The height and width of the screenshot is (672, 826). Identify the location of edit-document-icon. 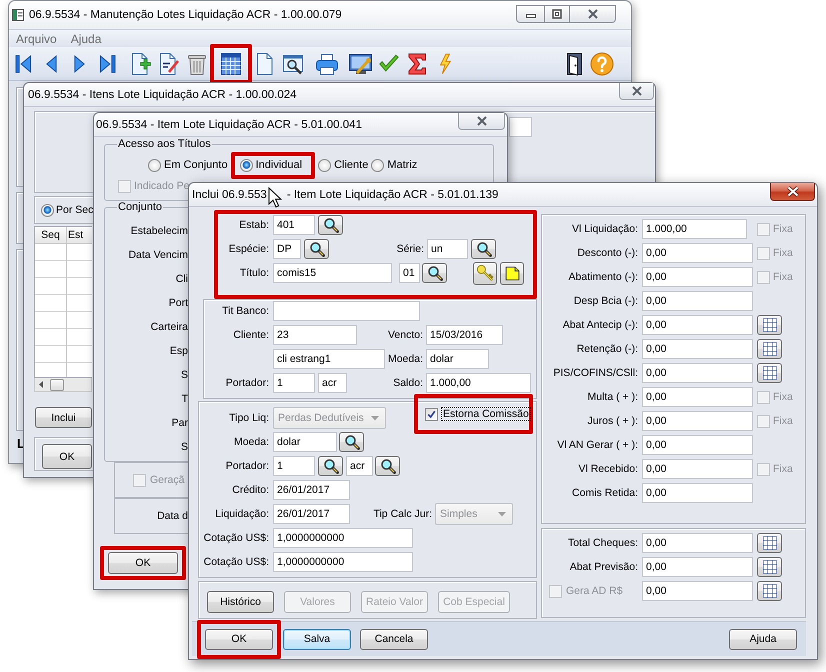
(169, 64).